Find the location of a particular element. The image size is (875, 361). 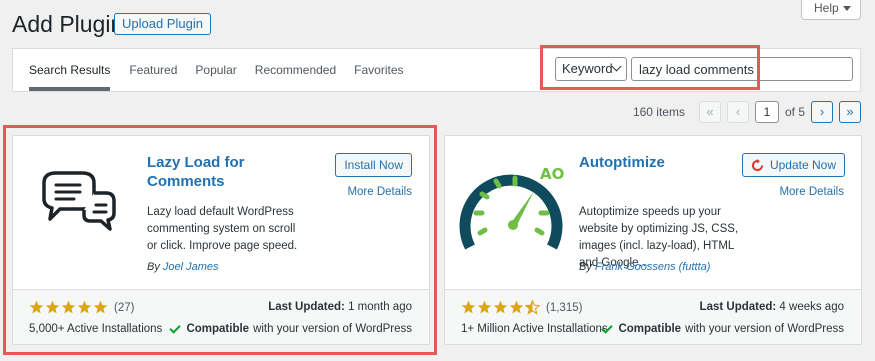

first-page-button: « is located at coordinates (709, 112).